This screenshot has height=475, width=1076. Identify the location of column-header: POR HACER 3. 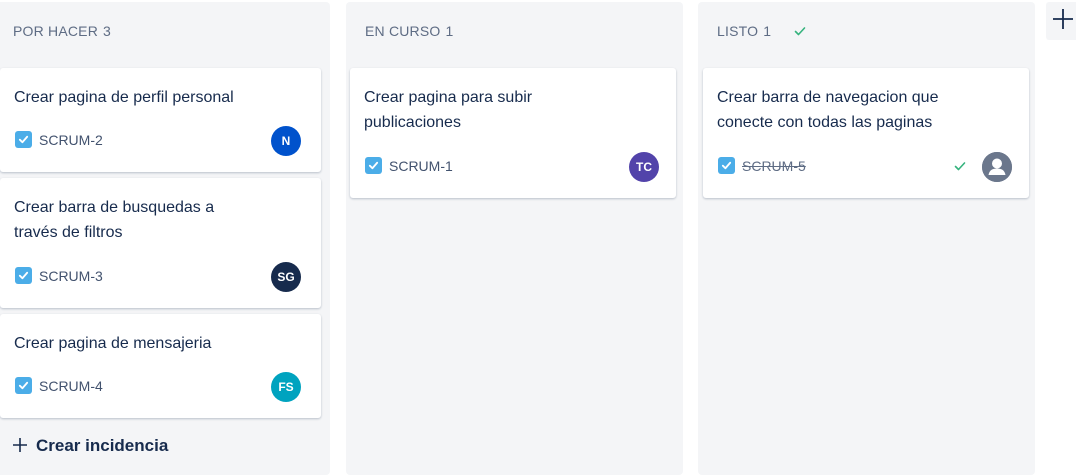
(62, 31).